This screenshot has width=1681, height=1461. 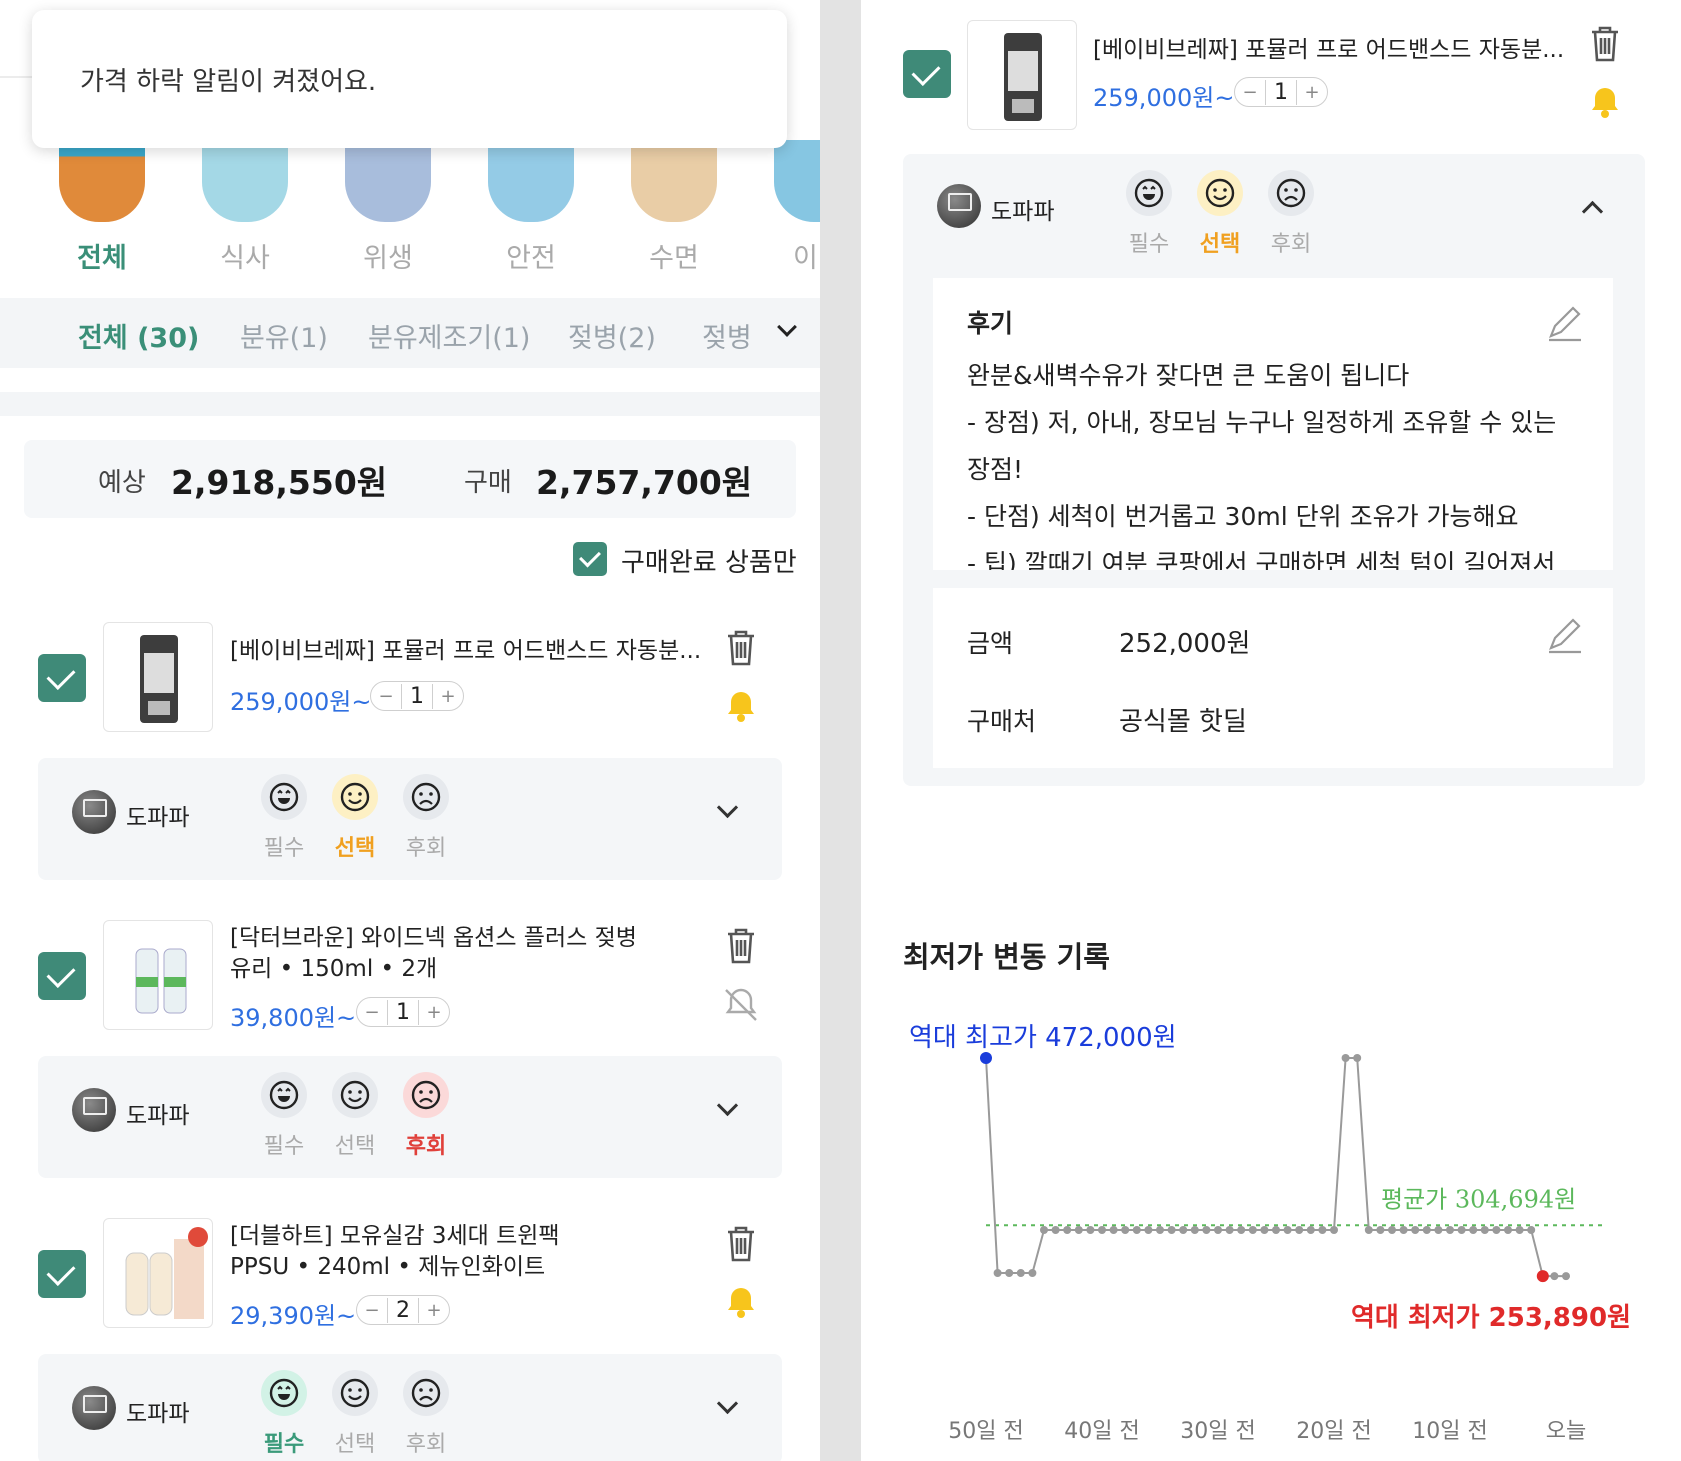 What do you see at coordinates (531, 207) in the screenshot?
I see `category-safety: 안전` at bounding box center [531, 207].